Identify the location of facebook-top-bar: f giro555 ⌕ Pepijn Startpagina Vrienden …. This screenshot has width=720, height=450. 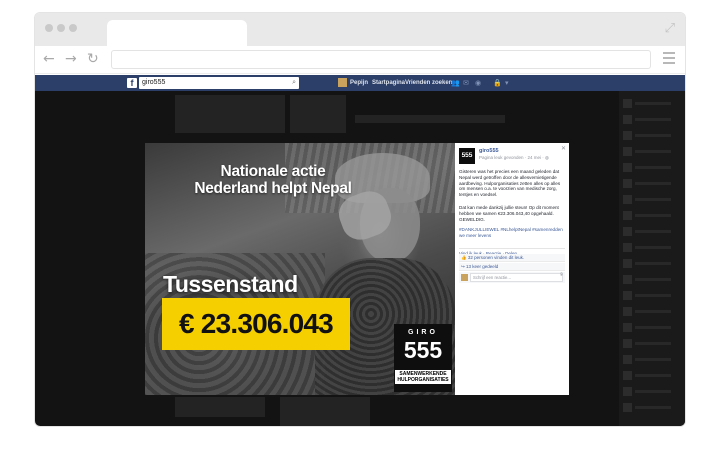
(360, 83).